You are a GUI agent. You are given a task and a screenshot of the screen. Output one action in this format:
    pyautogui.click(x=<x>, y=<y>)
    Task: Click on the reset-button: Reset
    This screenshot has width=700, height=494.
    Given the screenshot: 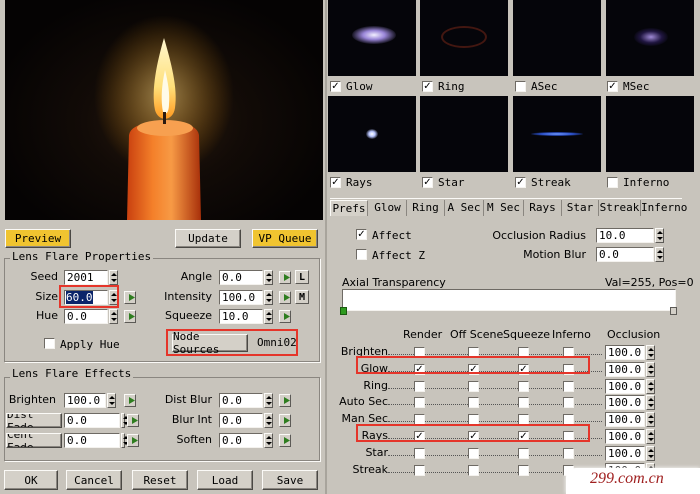 What is the action you would take?
    pyautogui.click(x=160, y=480)
    